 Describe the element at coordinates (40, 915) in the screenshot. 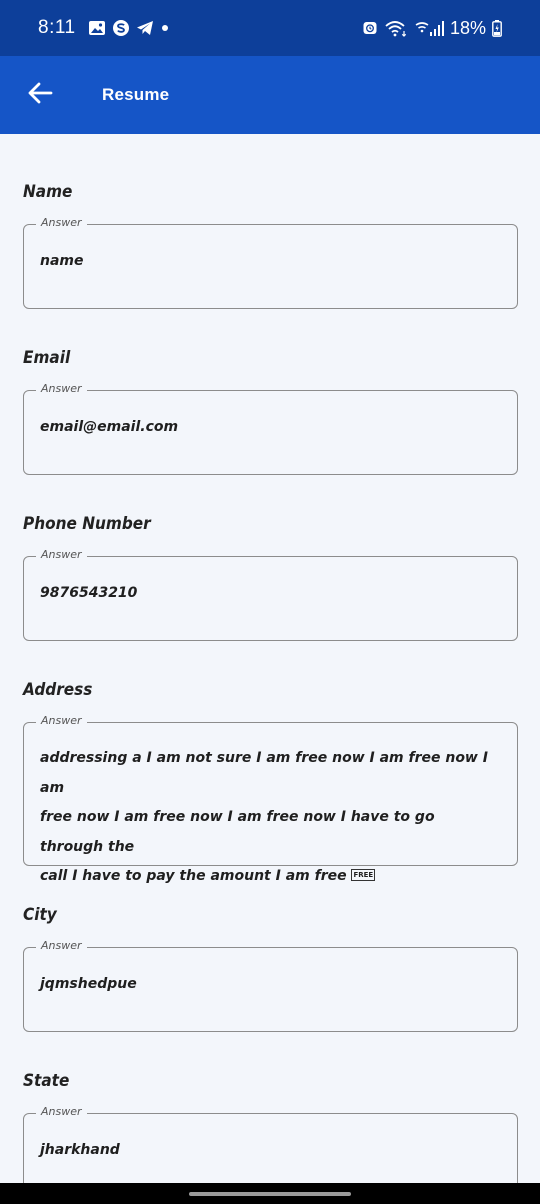

I see `field-label: City` at that location.